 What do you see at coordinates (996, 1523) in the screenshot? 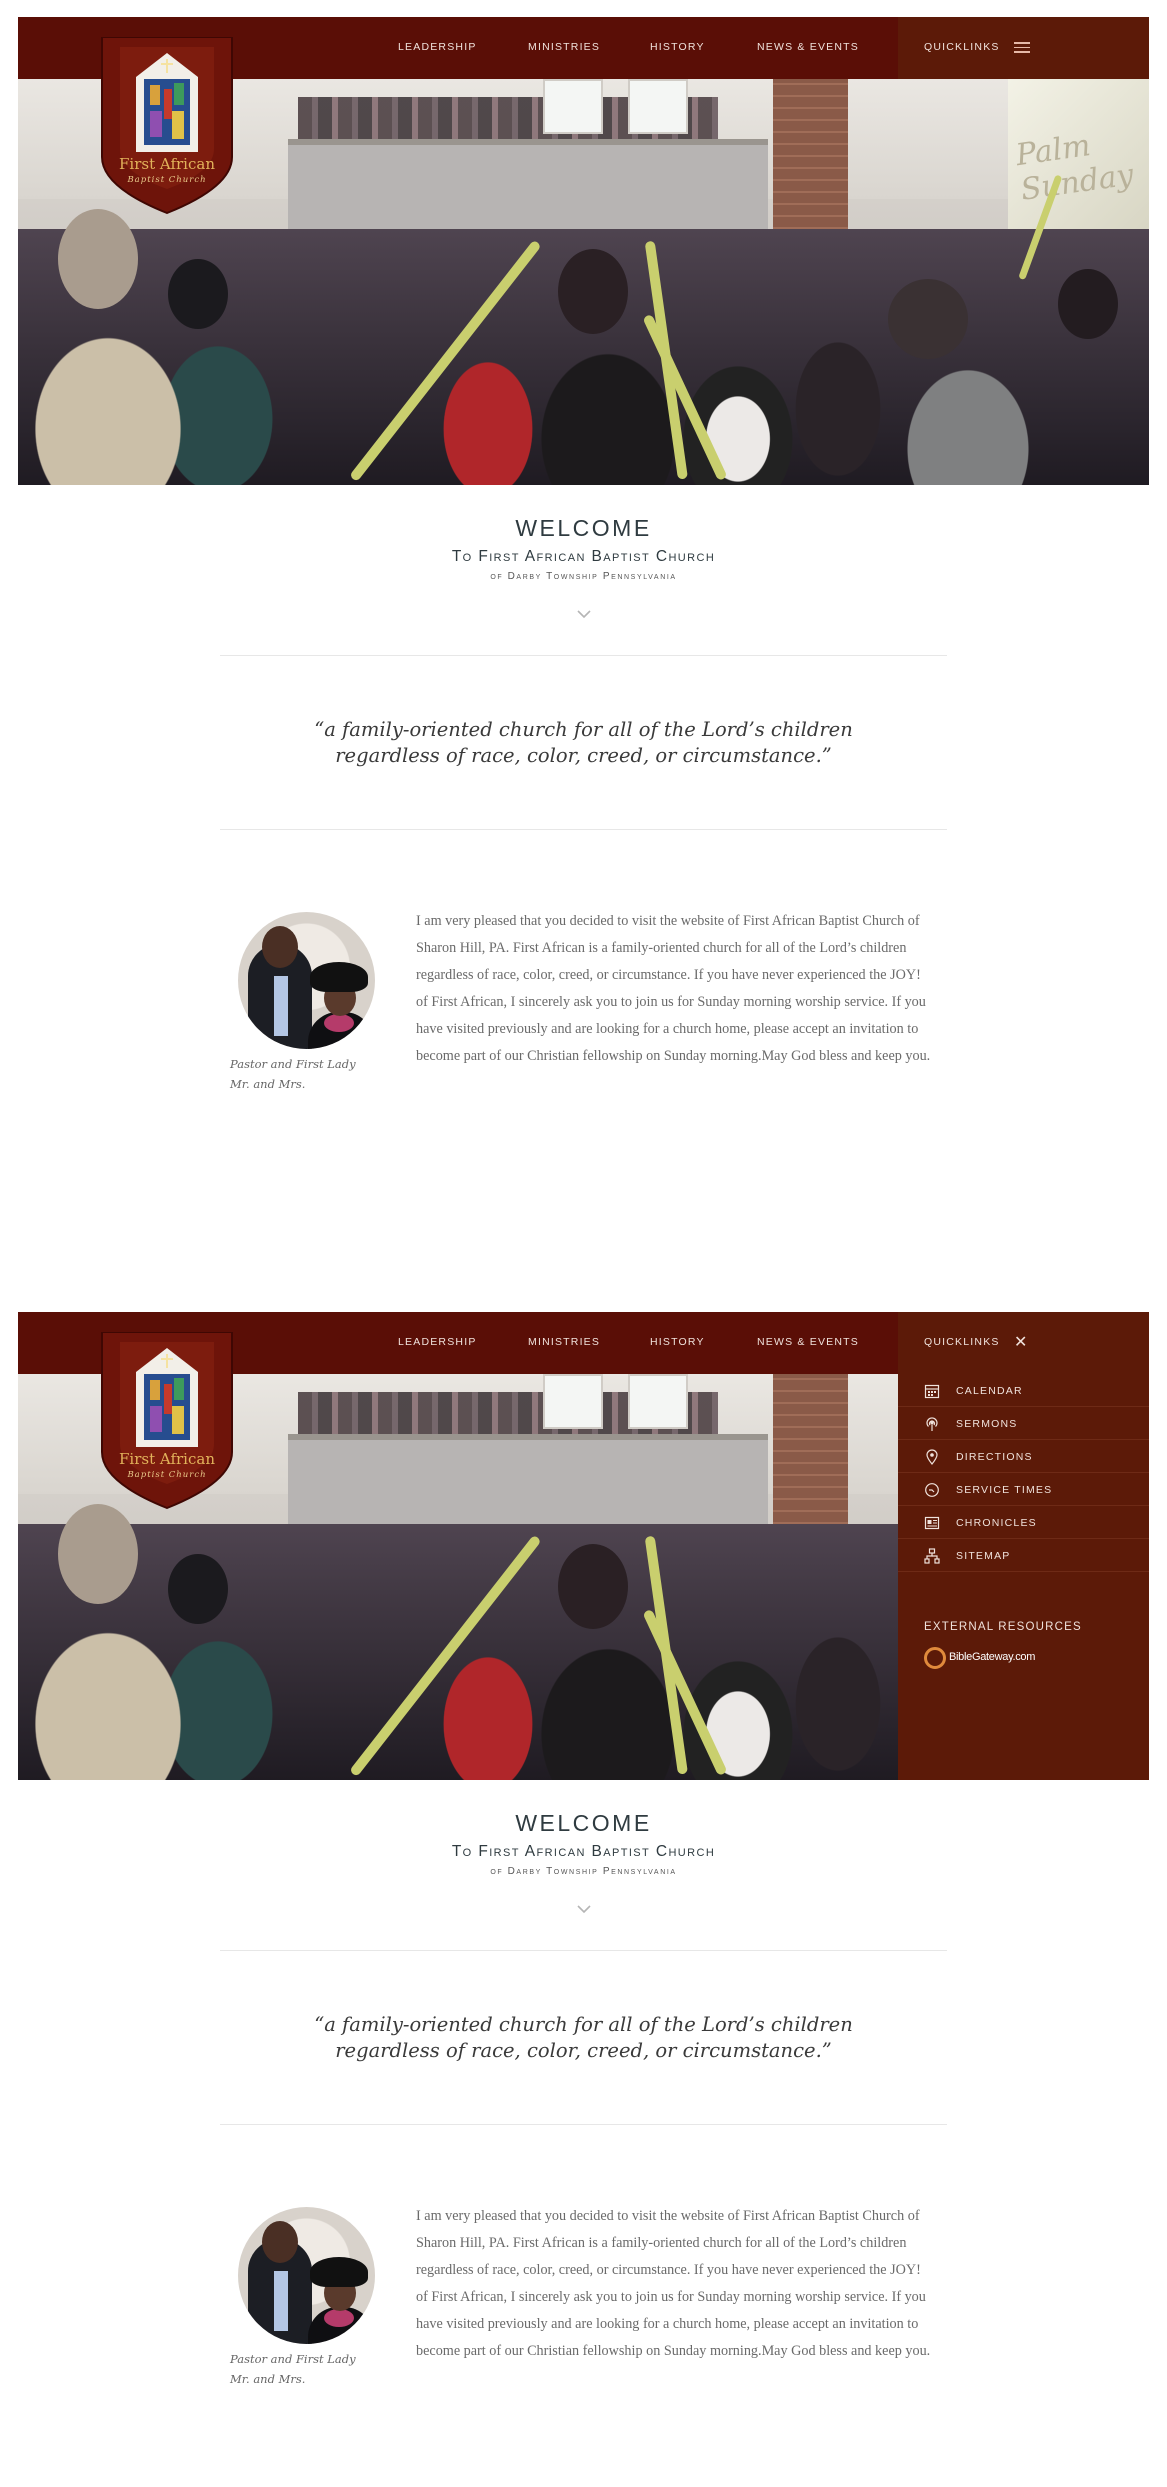
I see `quicklink-label: CHRONICLES` at bounding box center [996, 1523].